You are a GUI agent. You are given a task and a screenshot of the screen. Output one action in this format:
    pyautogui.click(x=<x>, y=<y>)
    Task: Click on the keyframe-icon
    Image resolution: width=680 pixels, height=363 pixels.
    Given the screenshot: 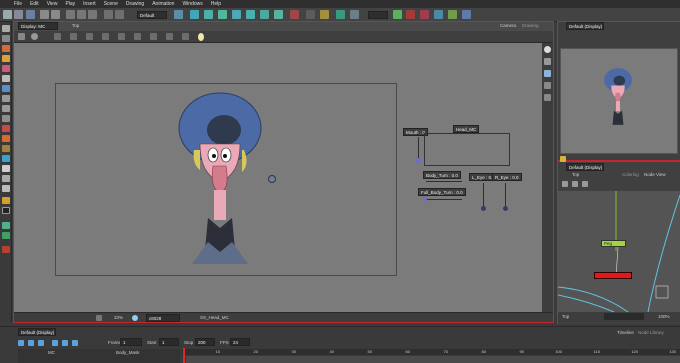 What is the action you would take?
    pyautogui.click(x=278, y=14)
    